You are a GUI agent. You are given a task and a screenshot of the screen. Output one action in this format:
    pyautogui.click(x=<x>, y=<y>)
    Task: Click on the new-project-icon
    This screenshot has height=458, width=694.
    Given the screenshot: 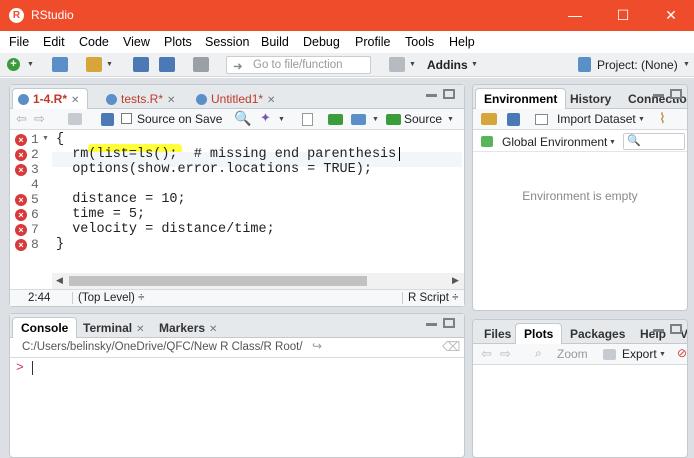 What is the action you would take?
    pyautogui.click(x=60, y=64)
    